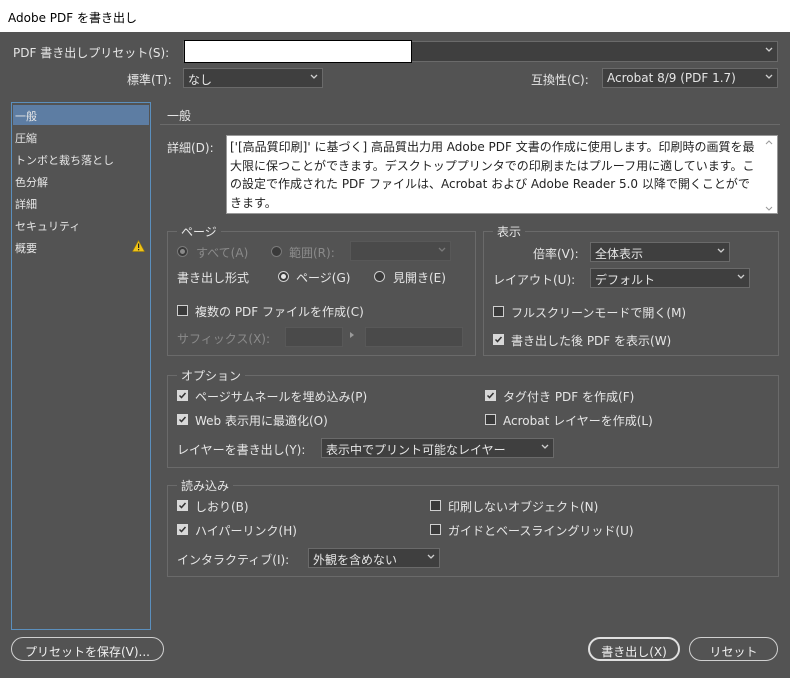 The width and height of the screenshot is (790, 678). I want to click on suffix-input, so click(314, 337).